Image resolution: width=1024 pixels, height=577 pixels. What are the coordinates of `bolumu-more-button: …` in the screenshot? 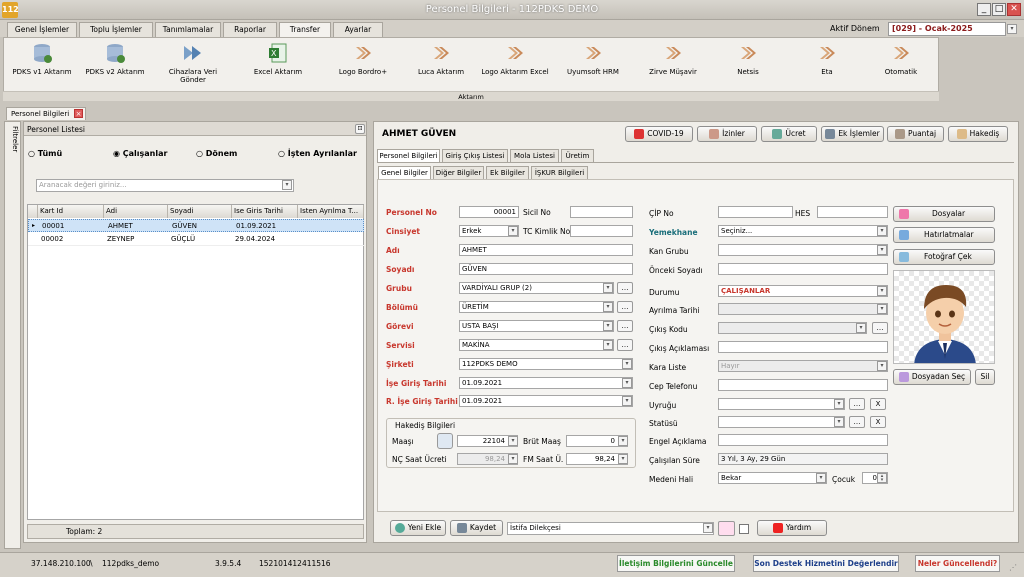 It's located at (625, 307).